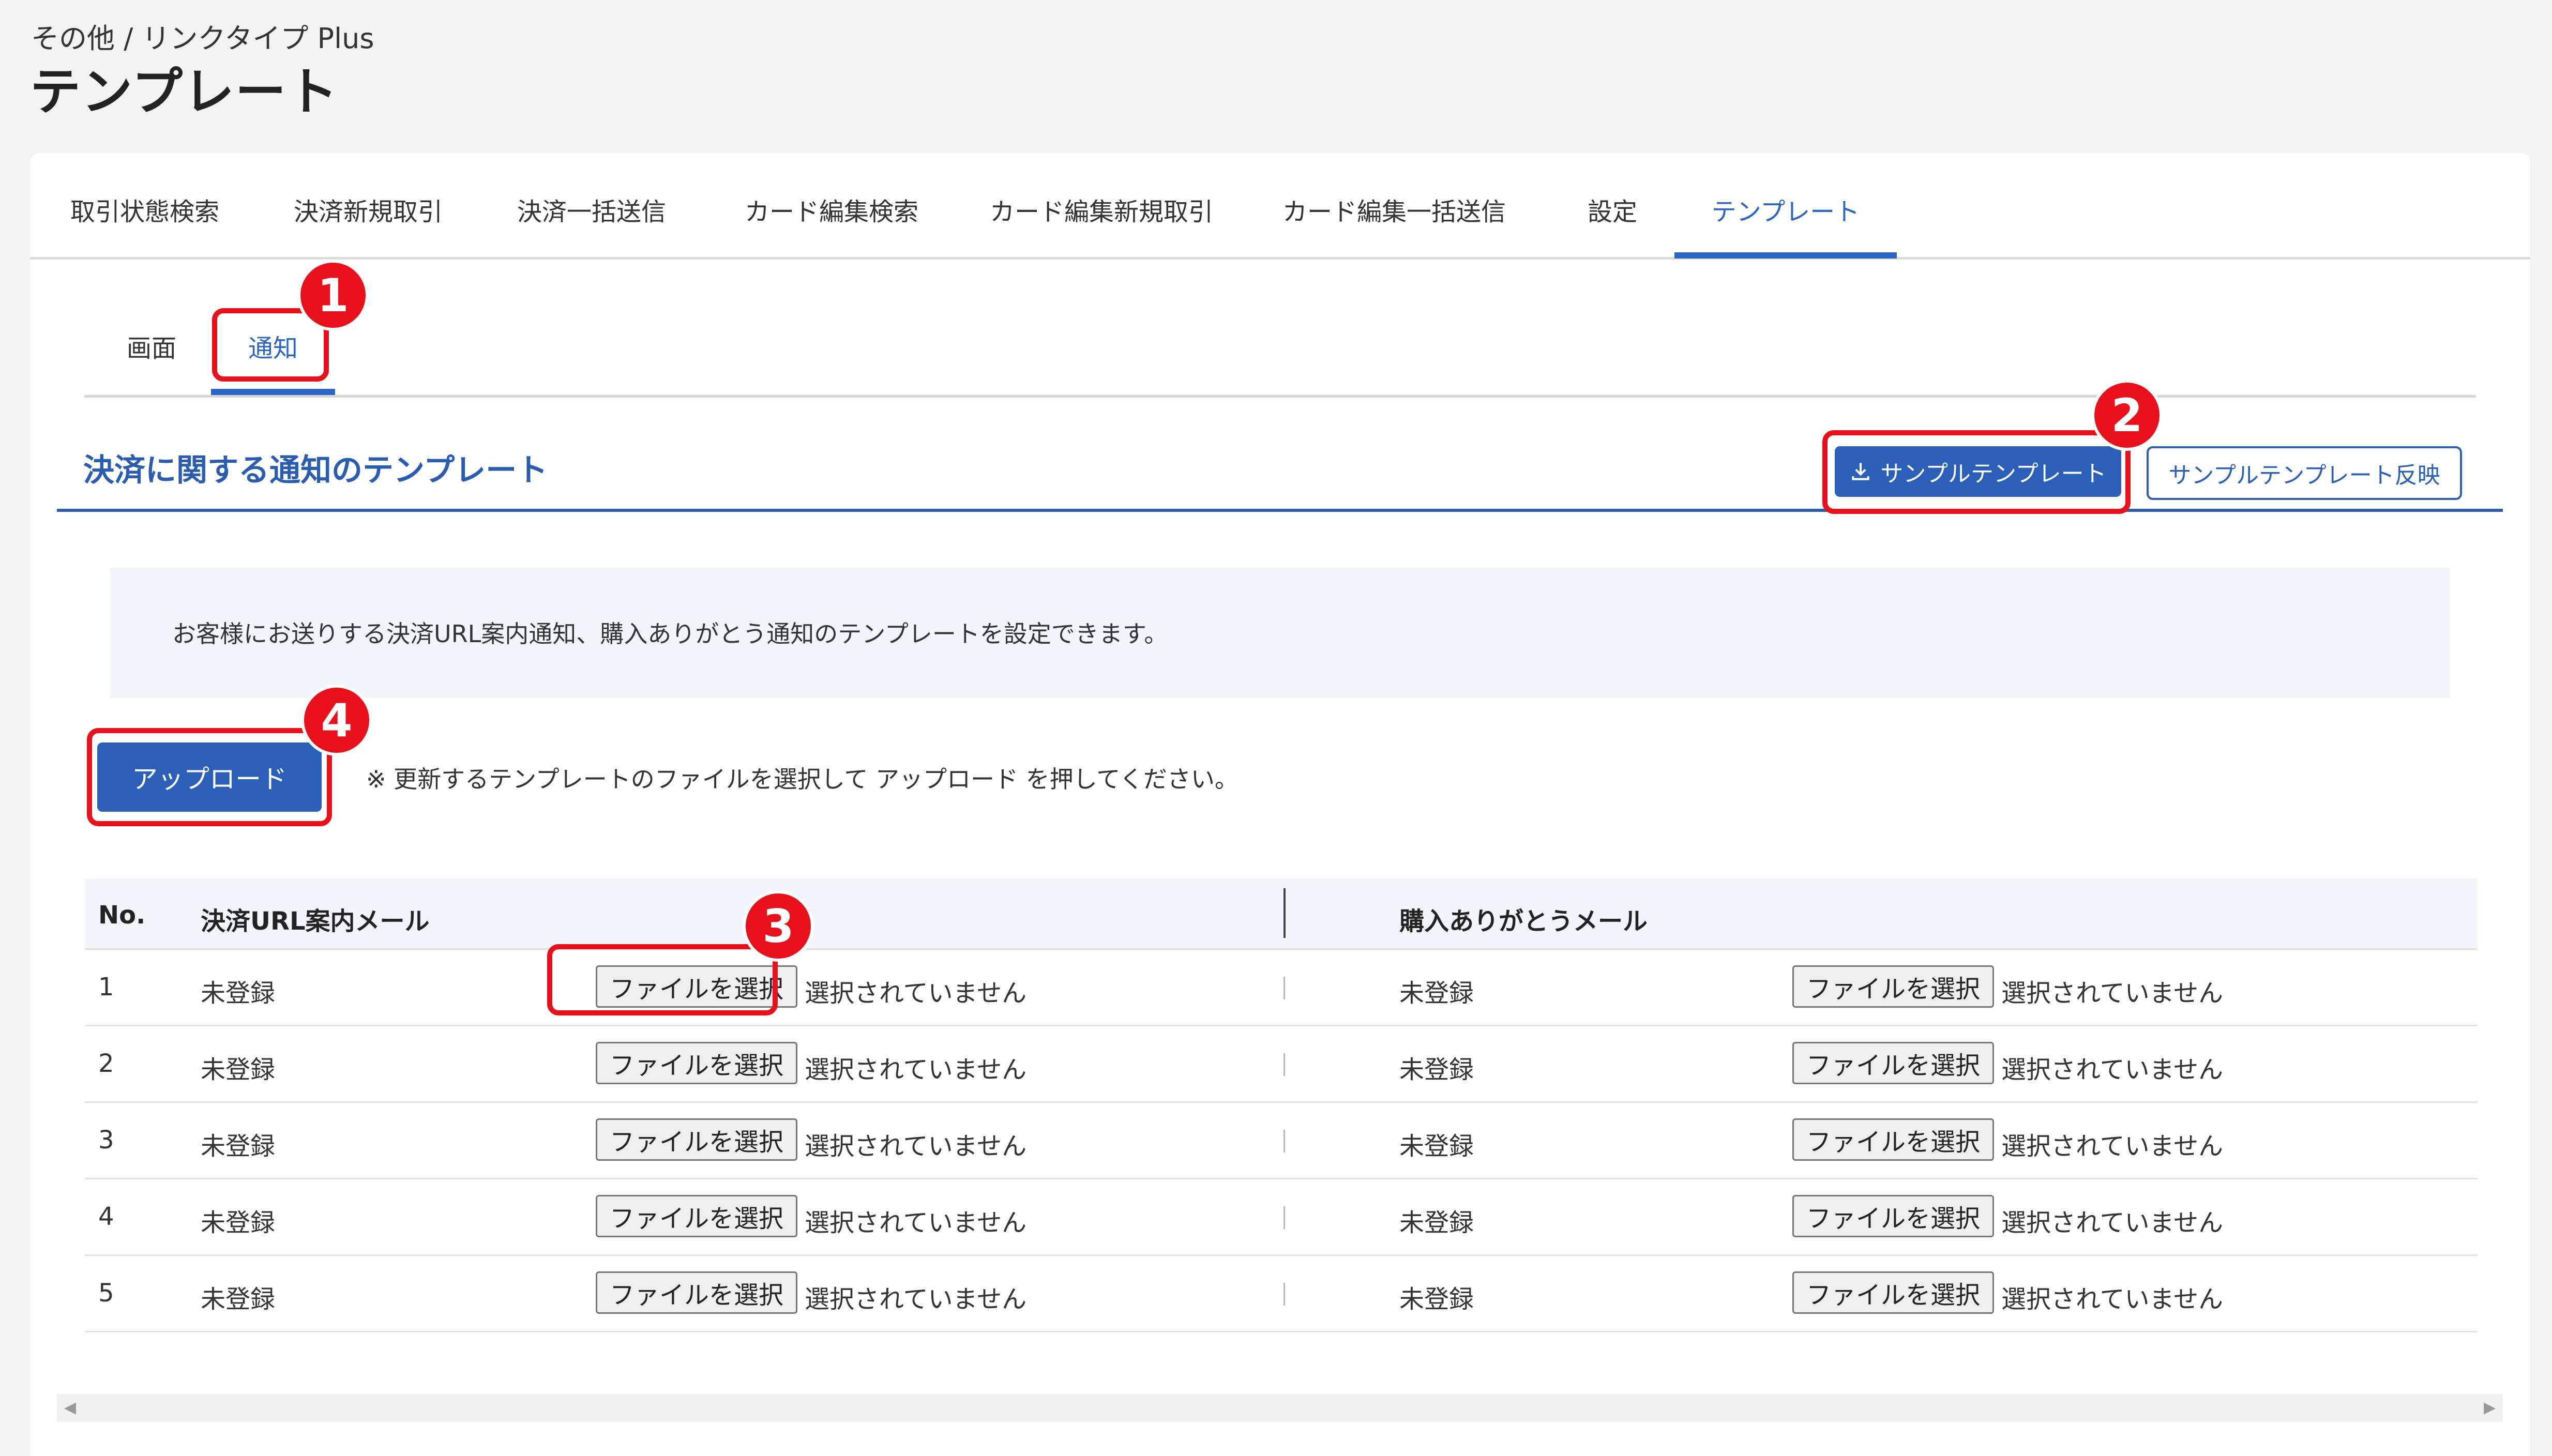 Image resolution: width=2552 pixels, height=1456 pixels. Describe the element at coordinates (1612, 225) in the screenshot. I see `tab-settings: 設定` at that location.